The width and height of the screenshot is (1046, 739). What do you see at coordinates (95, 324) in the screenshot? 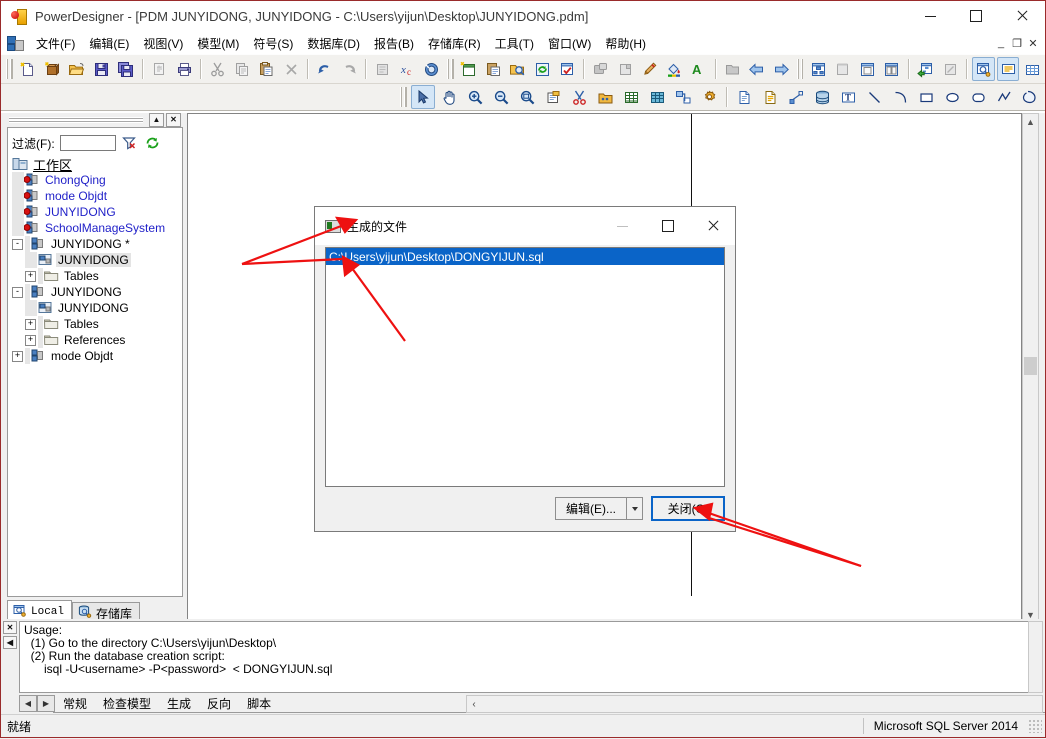
I see `tree-node-tables-2: + Tables` at bounding box center [95, 324].